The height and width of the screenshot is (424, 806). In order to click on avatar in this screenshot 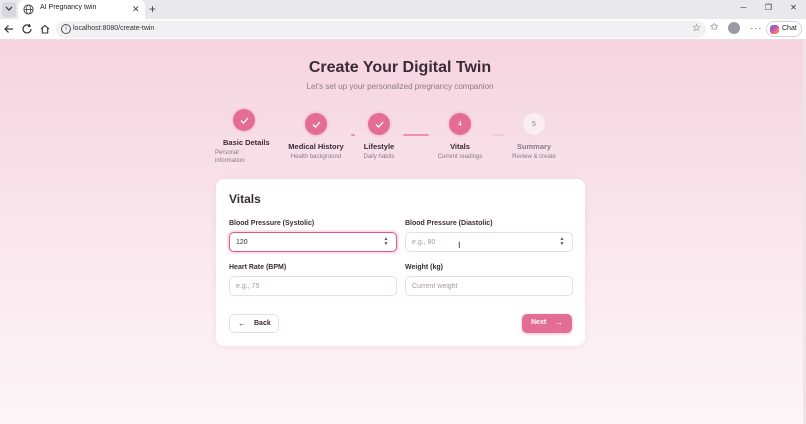, I will do `click(734, 28)`.